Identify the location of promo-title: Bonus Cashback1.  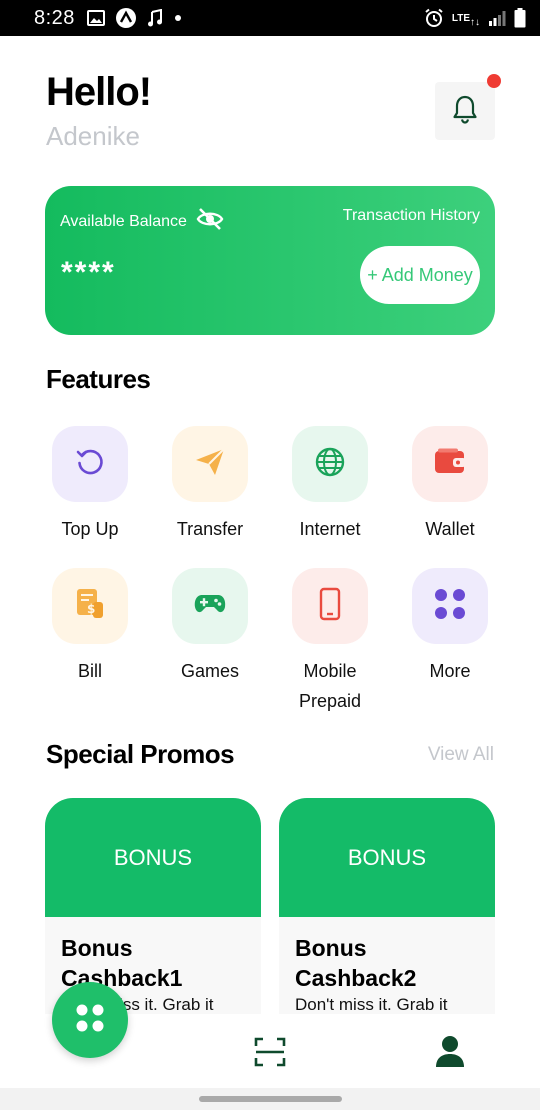
(122, 963).